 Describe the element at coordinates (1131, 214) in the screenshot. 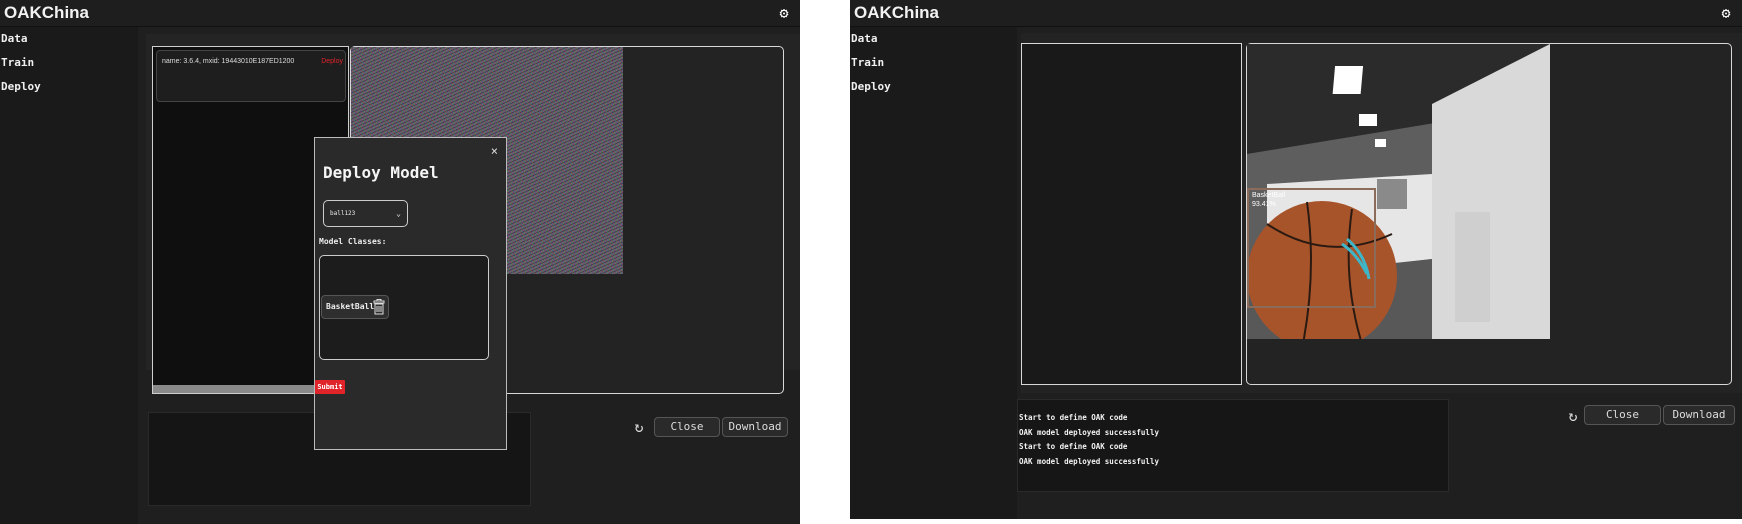

I see `device-list-panel` at that location.